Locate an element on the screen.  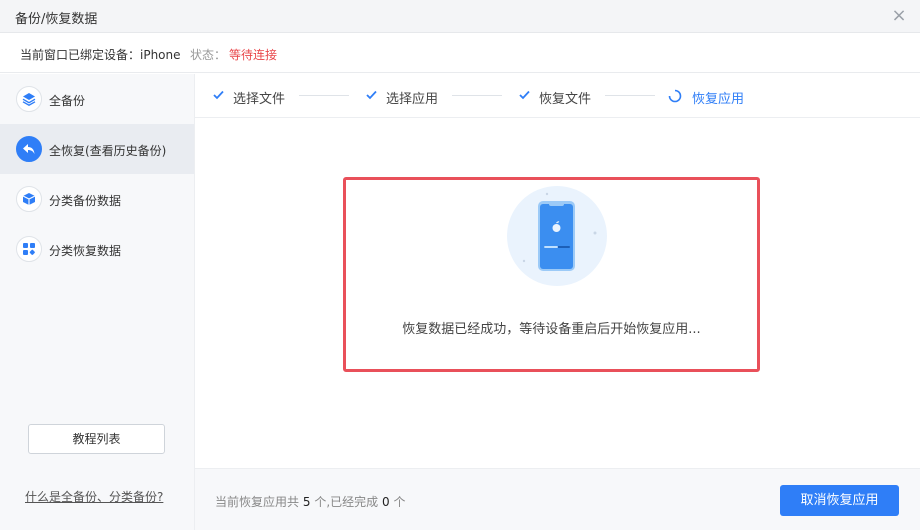
tutorial-list-button: 教程列表 is located at coordinates (96, 439).